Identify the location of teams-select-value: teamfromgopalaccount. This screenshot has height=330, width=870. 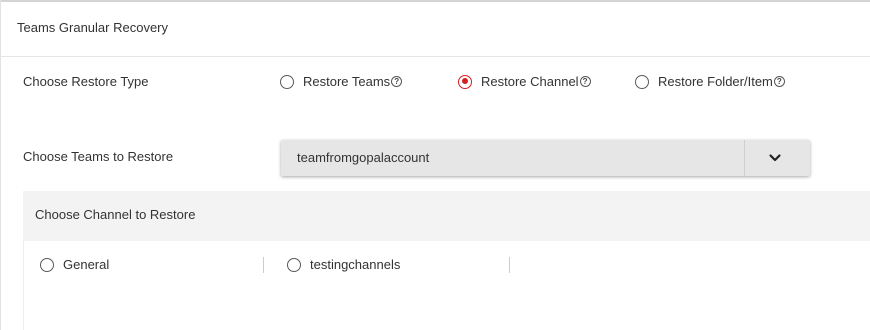
(363, 157).